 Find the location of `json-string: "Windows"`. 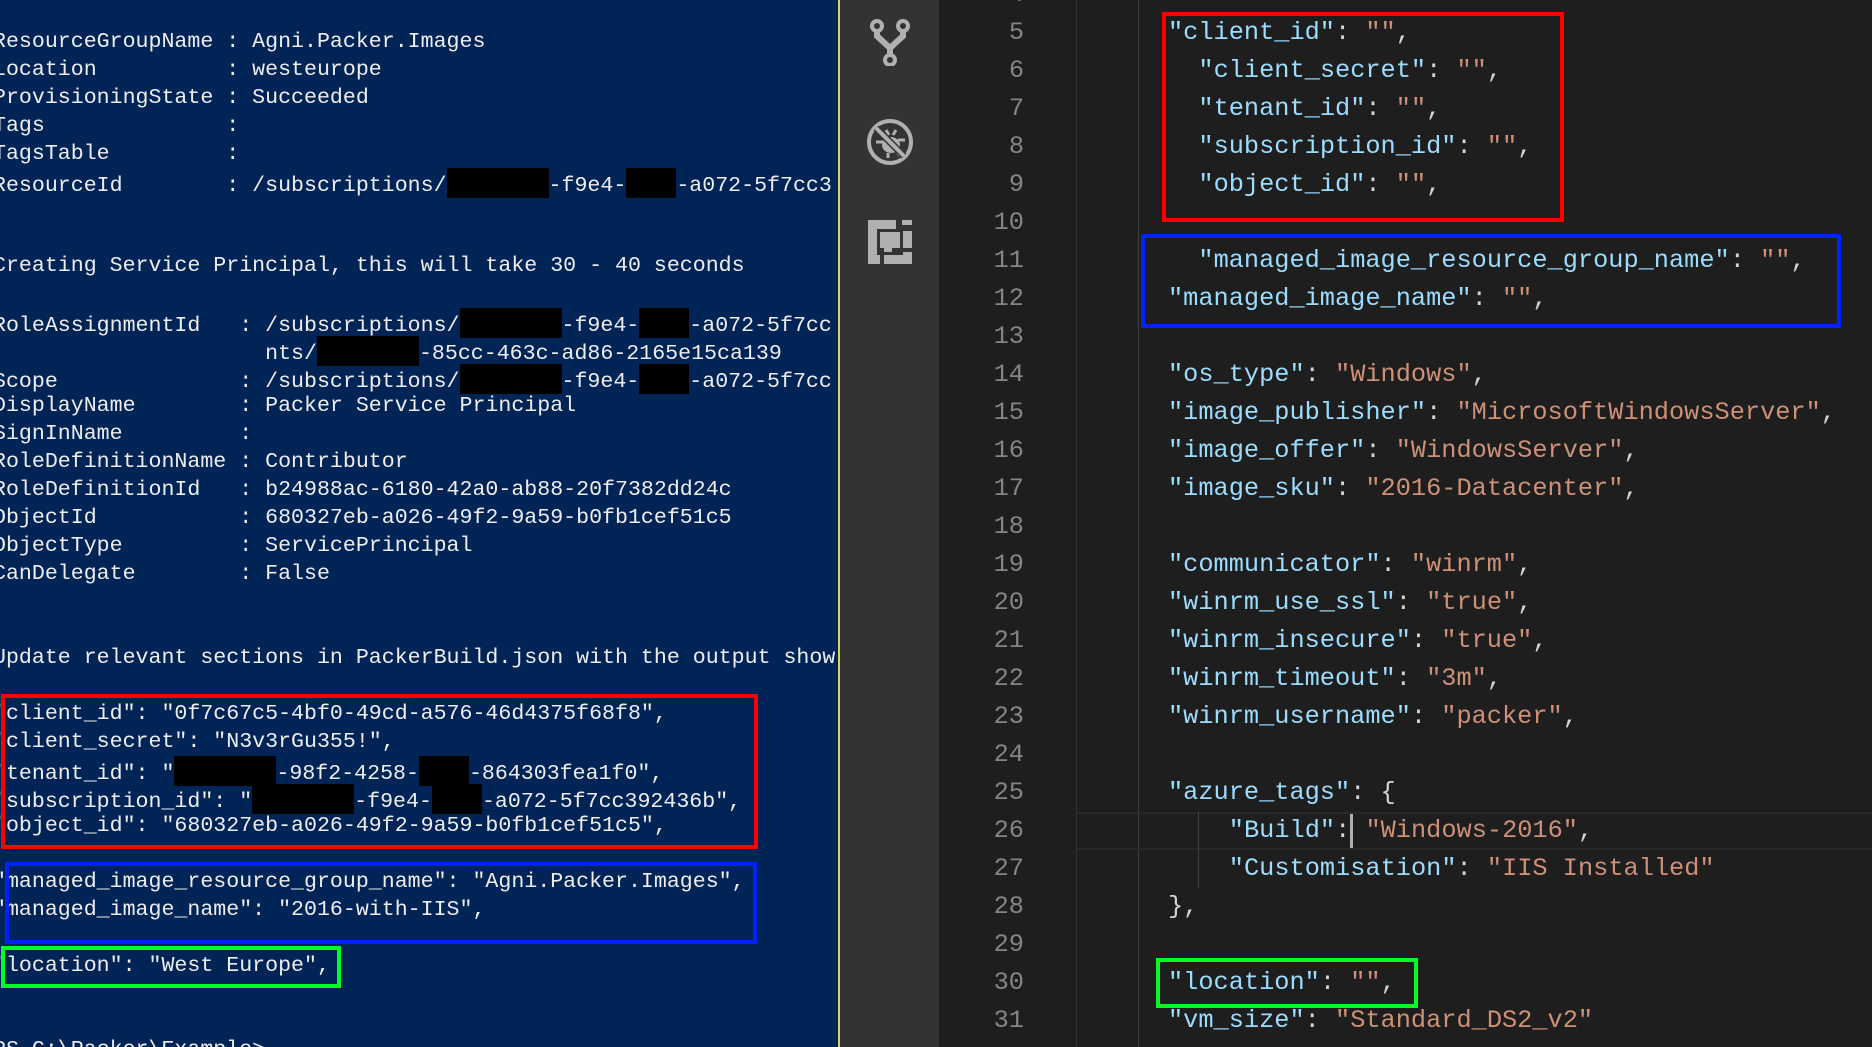

json-string: "Windows" is located at coordinates (1403, 375).